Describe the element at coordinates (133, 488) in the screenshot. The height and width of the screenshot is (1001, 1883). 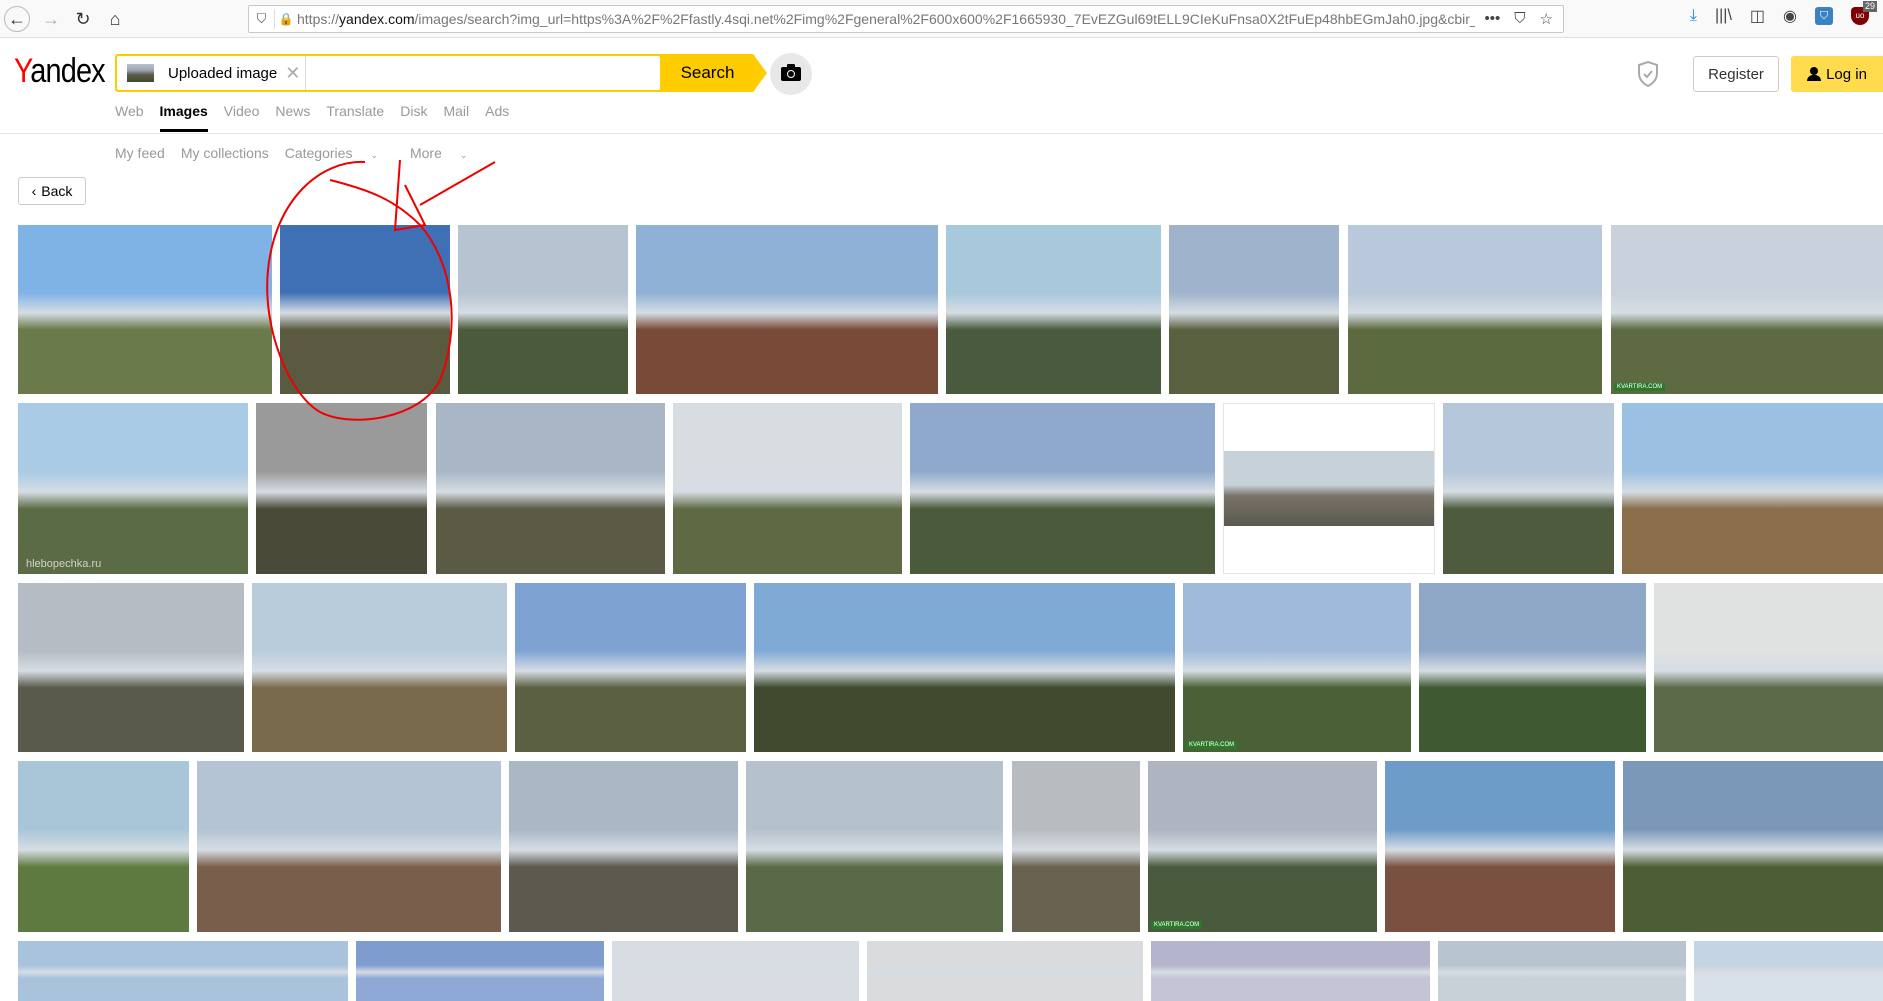
I see `result-image: hlebopechka.ru` at that location.